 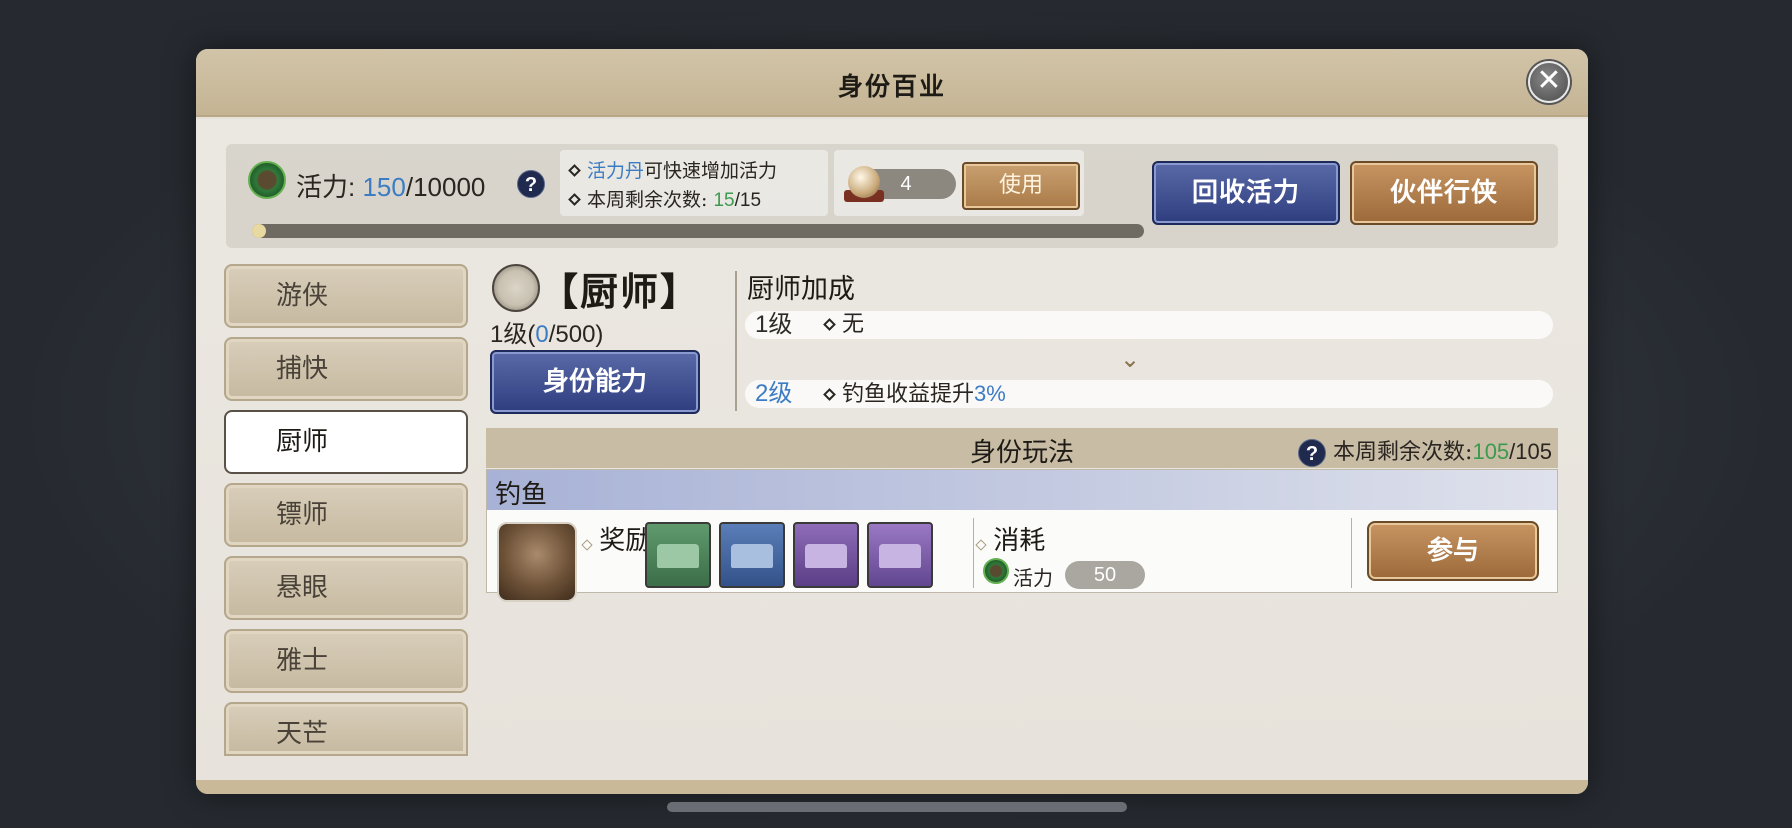 I want to click on tip-line-1: 活力丹可快速增加活力, so click(x=673, y=169).